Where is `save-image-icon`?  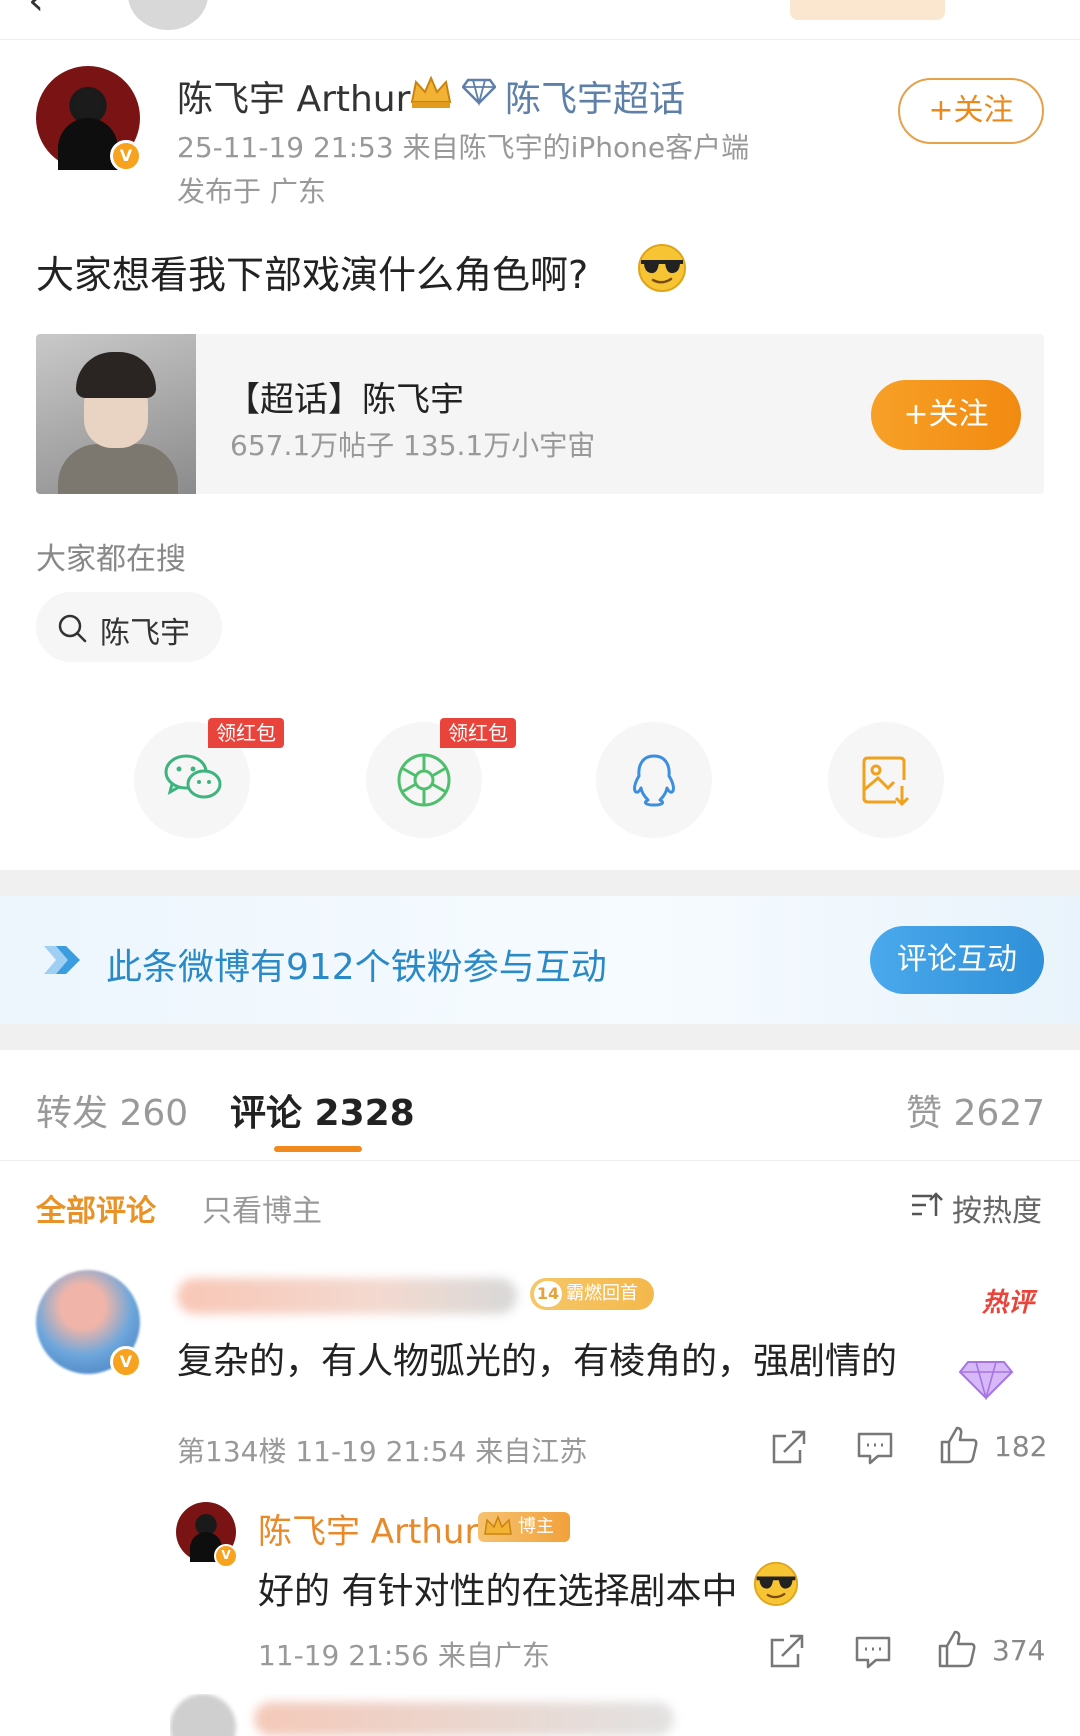 save-image-icon is located at coordinates (886, 781).